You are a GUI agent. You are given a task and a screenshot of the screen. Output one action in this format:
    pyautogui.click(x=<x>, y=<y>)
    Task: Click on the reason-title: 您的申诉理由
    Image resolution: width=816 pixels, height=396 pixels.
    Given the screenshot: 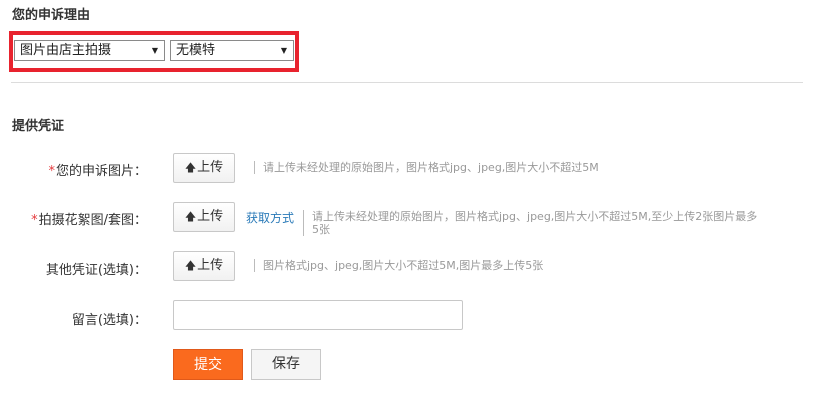 What is the action you would take?
    pyautogui.click(x=51, y=14)
    